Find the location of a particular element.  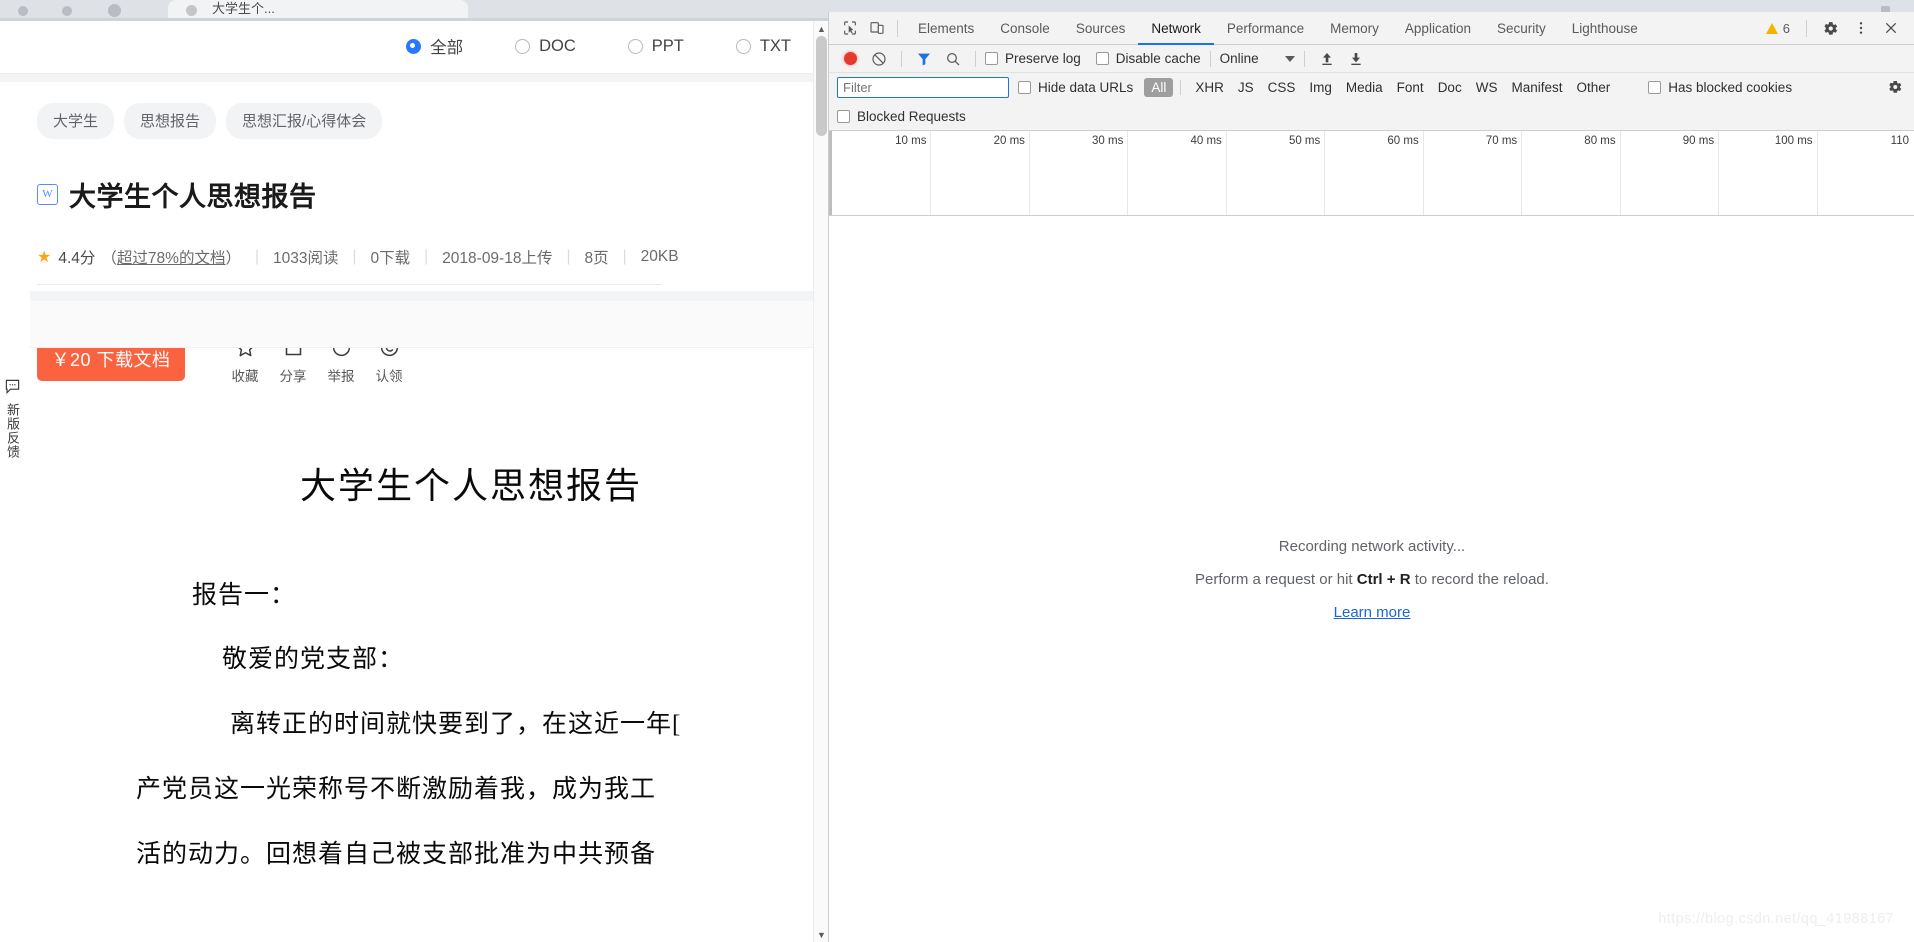

preview-paragraph: 报告一： is located at coordinates (244, 595).